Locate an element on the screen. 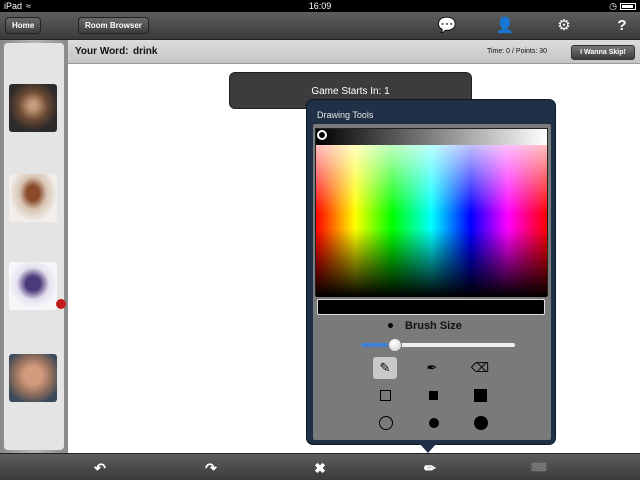 The image size is (640, 480). pencil-icon: ✏ is located at coordinates (430, 468).